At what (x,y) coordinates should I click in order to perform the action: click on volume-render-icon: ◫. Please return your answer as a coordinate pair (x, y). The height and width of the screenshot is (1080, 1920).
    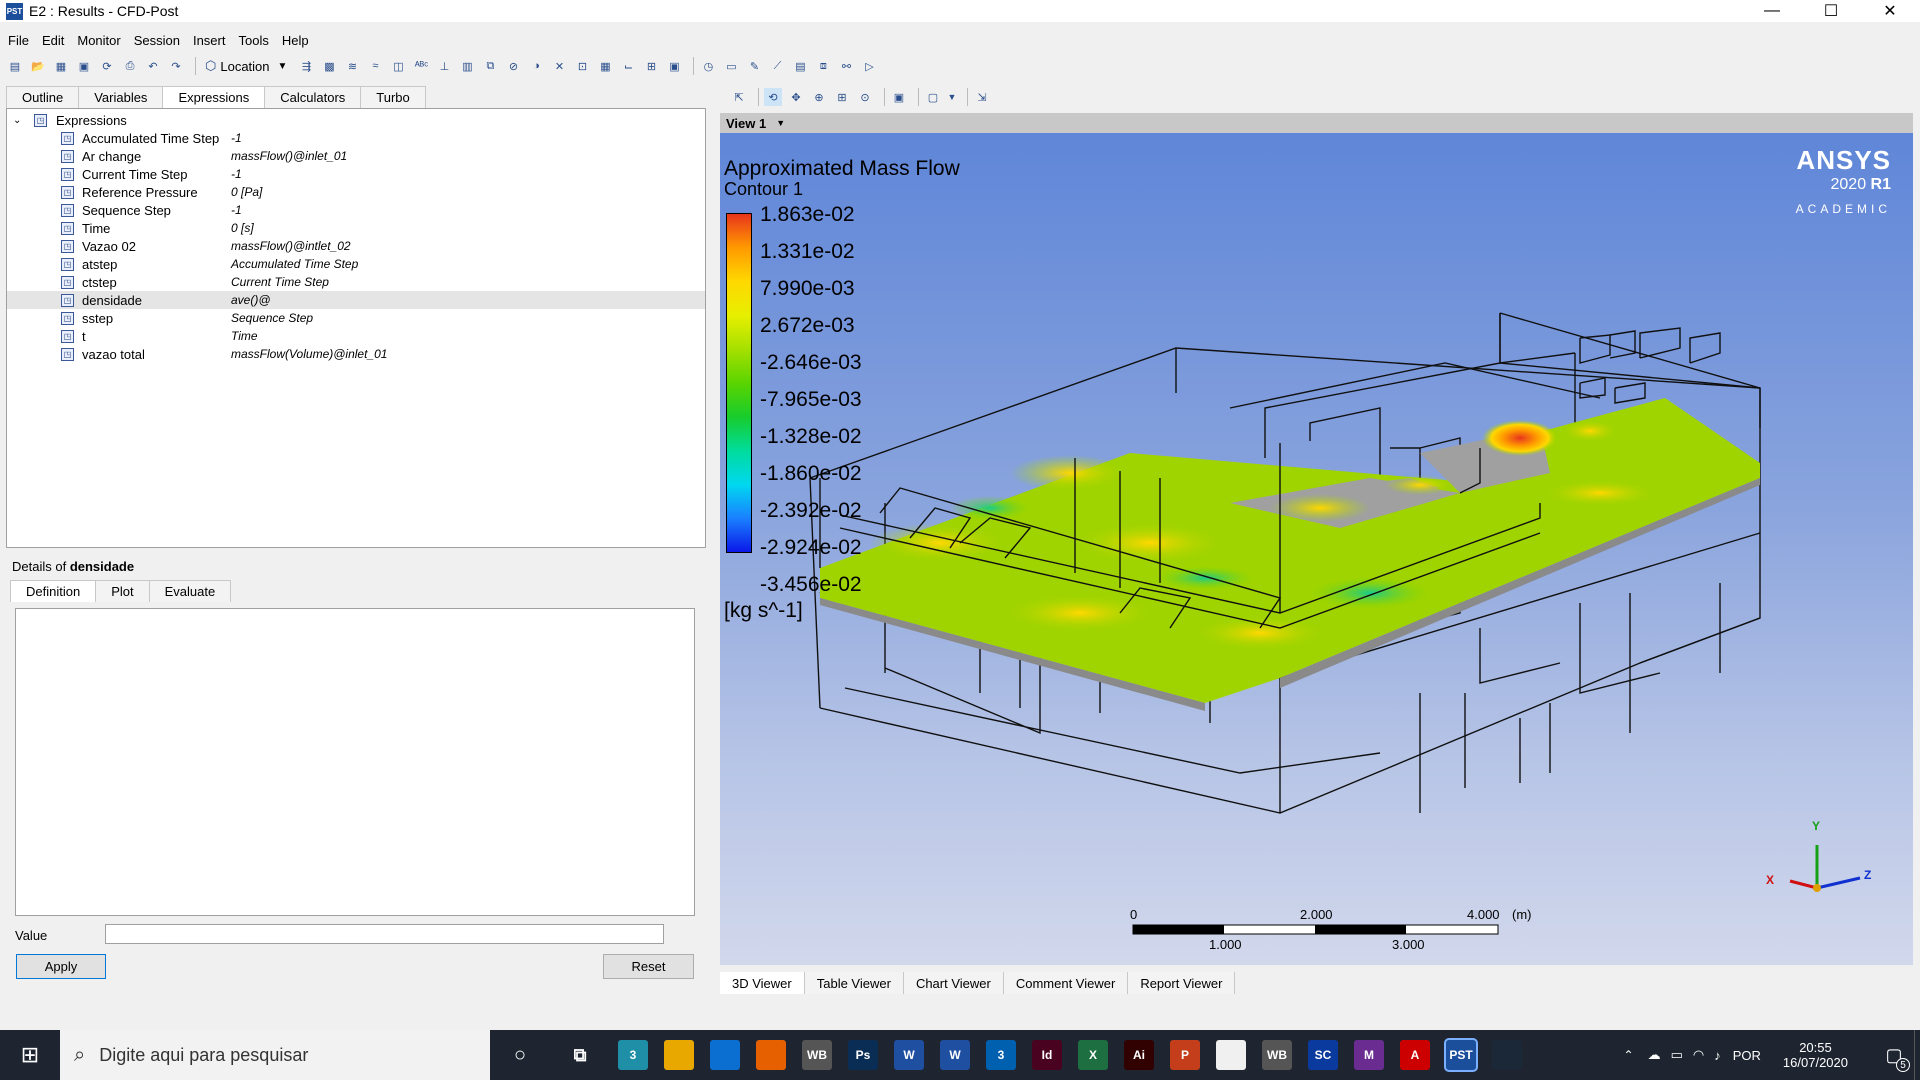
    Looking at the image, I should click on (398, 66).